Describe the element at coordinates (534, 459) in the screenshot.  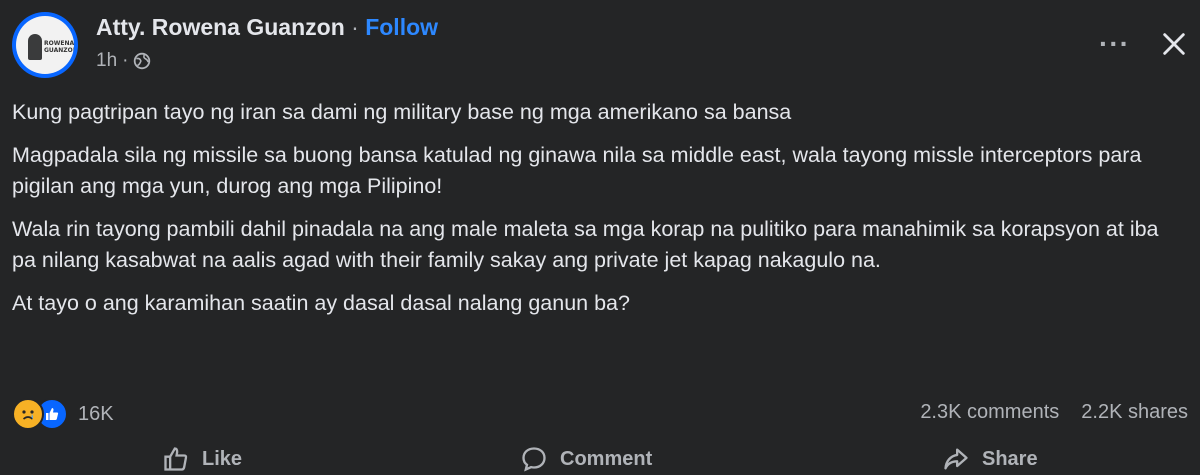
I see `comment-icon` at that location.